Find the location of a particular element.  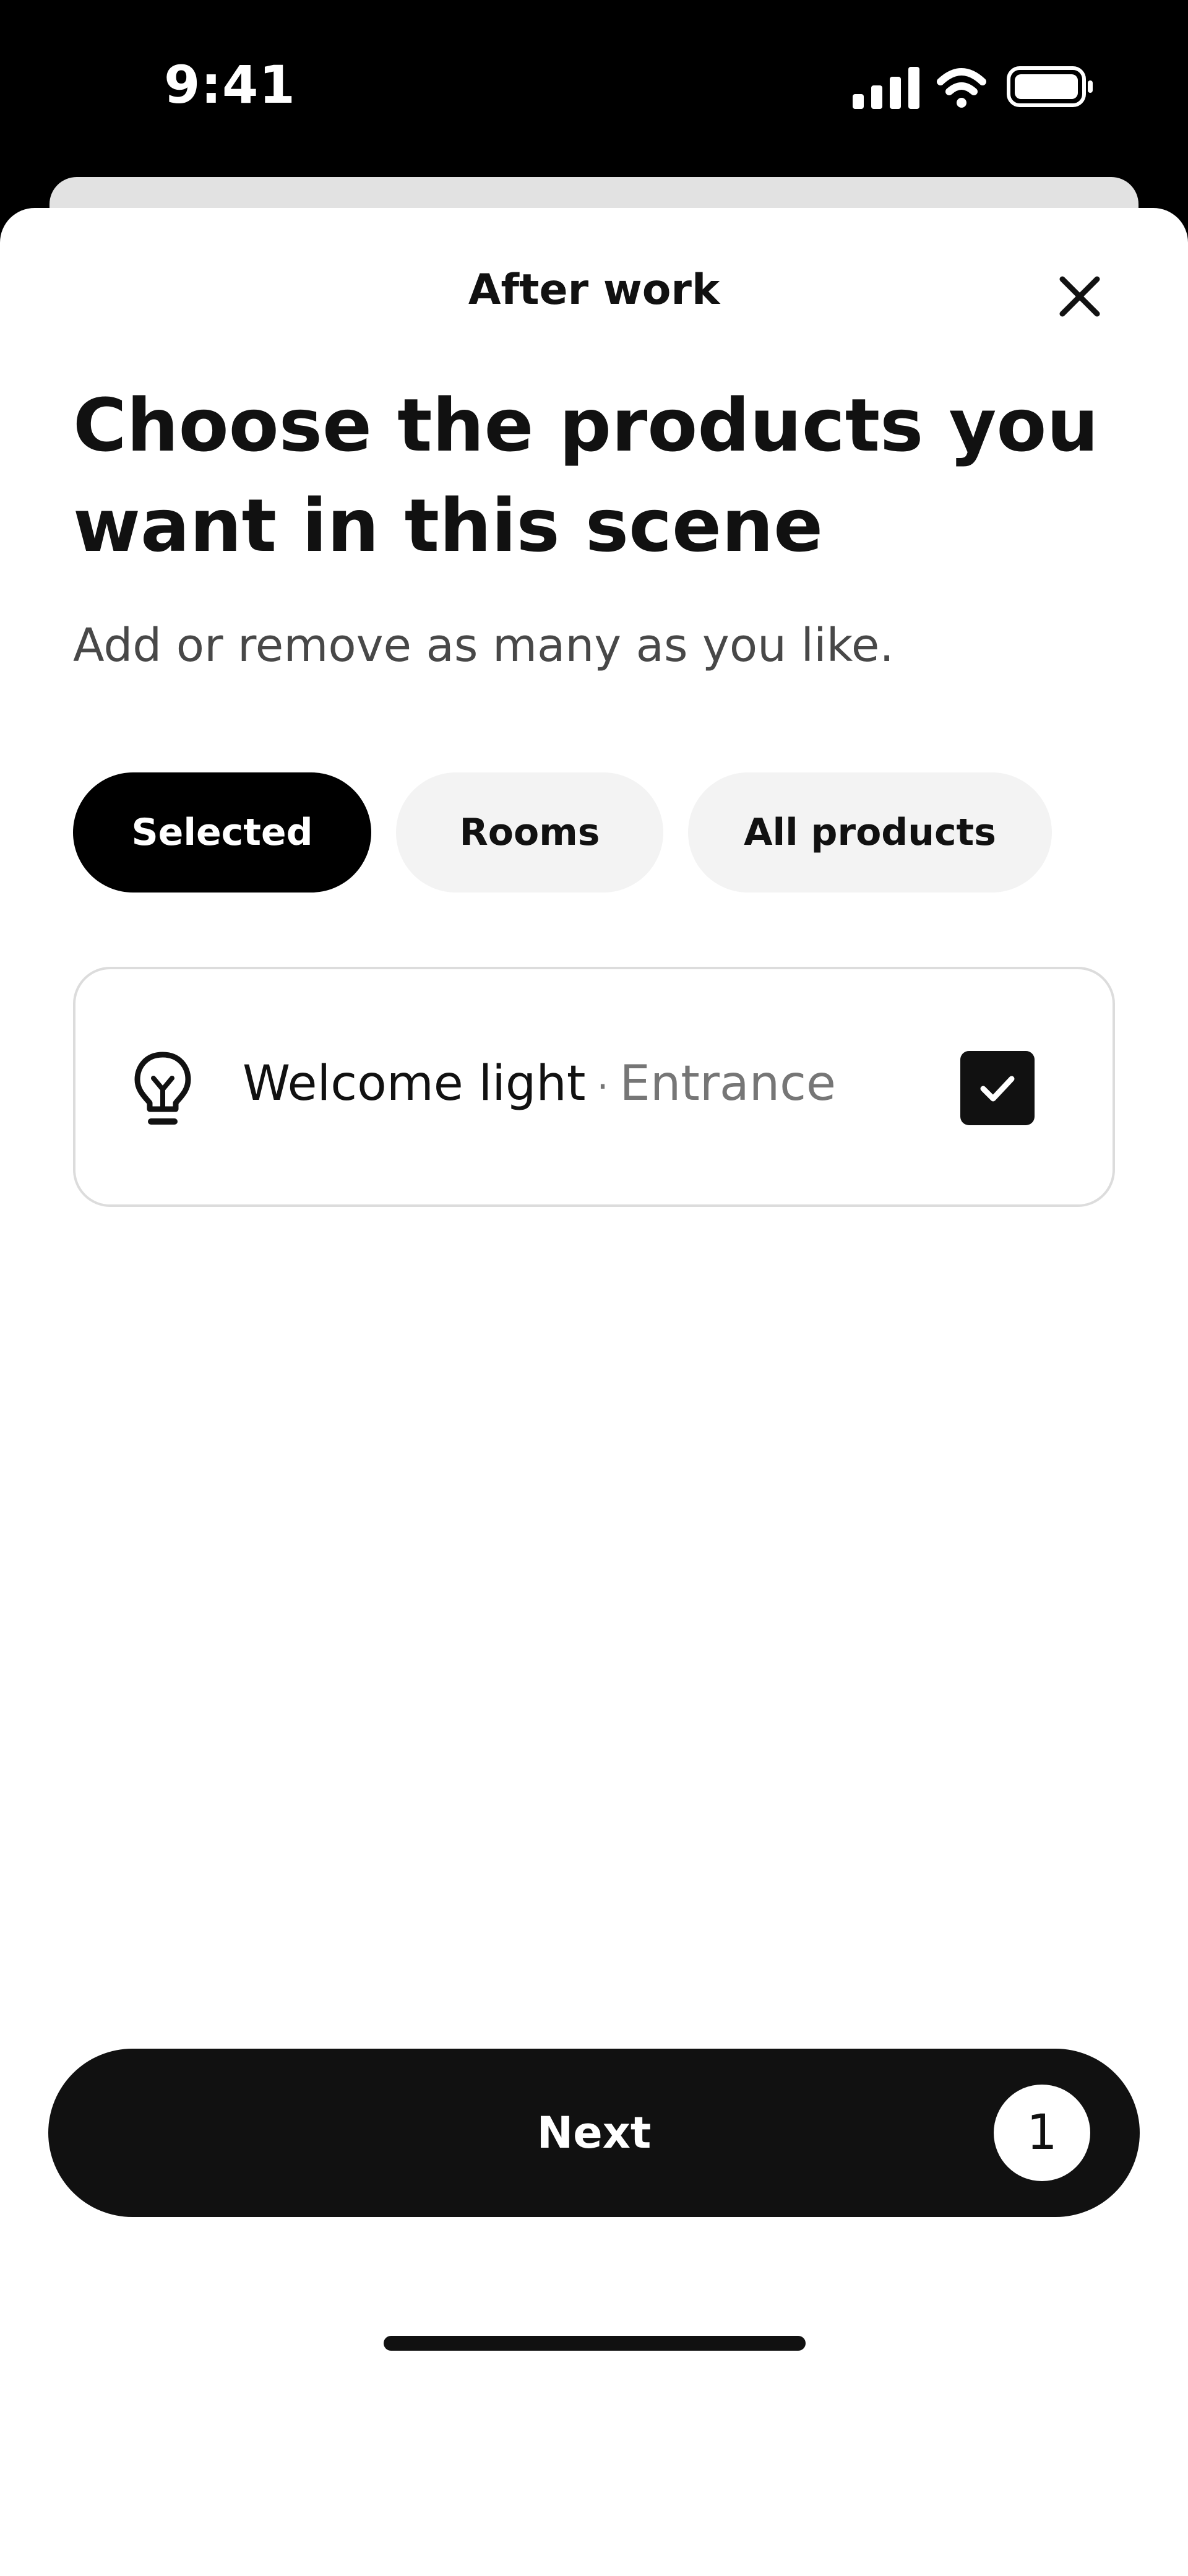

filter-tabs: Selected Rooms All products is located at coordinates (562, 832).